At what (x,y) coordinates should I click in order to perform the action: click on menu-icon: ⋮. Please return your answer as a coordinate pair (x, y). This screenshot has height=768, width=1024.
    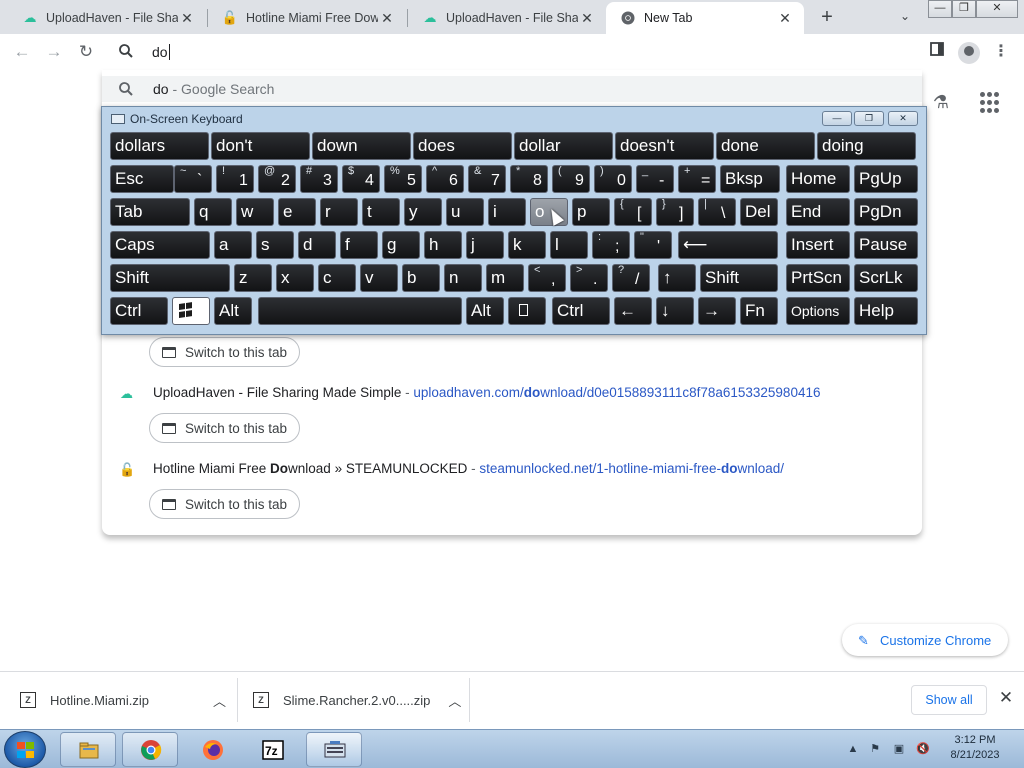
    Looking at the image, I should click on (1001, 53).